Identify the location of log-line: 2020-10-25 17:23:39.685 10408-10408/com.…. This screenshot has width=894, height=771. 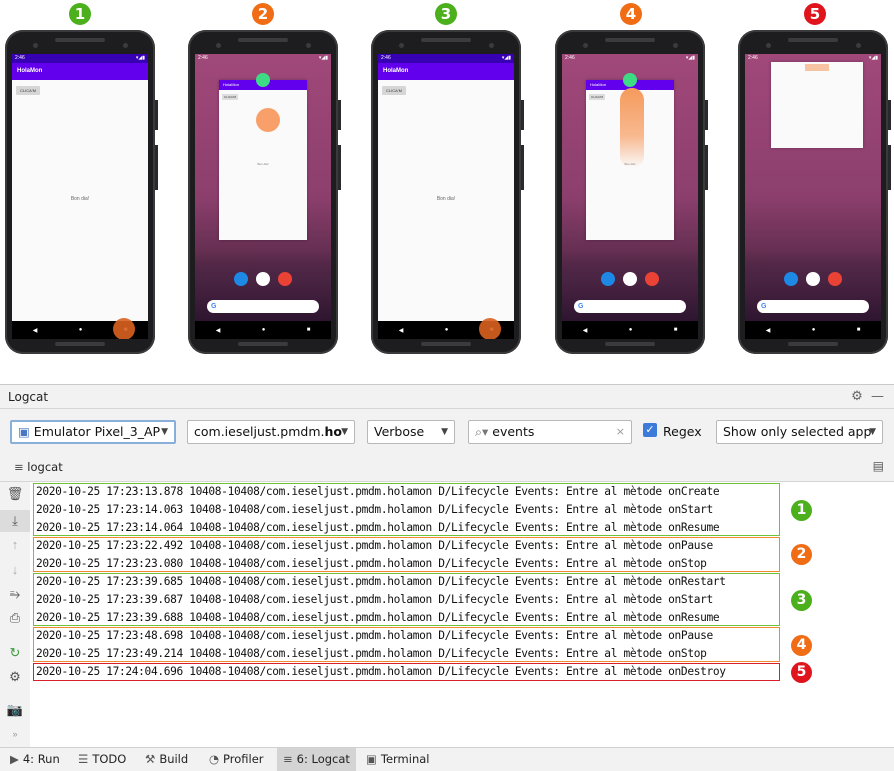
(381, 581).